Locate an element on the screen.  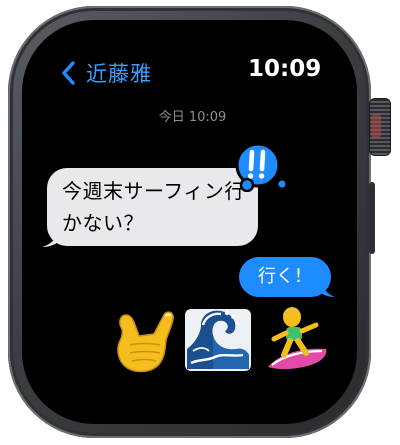
water-wave-emoji is located at coordinates (218, 339).